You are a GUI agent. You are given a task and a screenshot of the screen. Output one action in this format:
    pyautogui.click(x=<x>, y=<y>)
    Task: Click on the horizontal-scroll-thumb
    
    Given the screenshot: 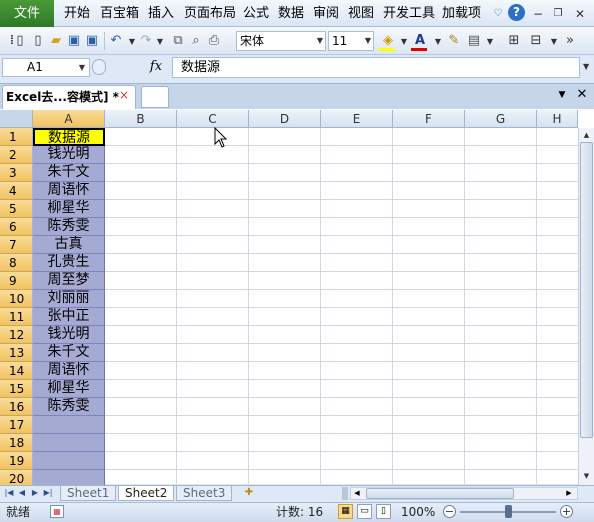 What is the action you would take?
    pyautogui.click(x=440, y=493)
    